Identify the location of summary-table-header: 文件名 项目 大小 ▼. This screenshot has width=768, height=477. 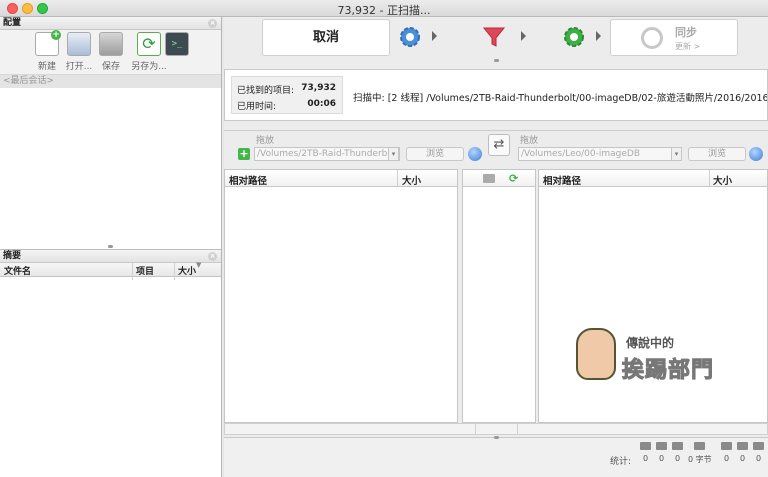
(110, 270).